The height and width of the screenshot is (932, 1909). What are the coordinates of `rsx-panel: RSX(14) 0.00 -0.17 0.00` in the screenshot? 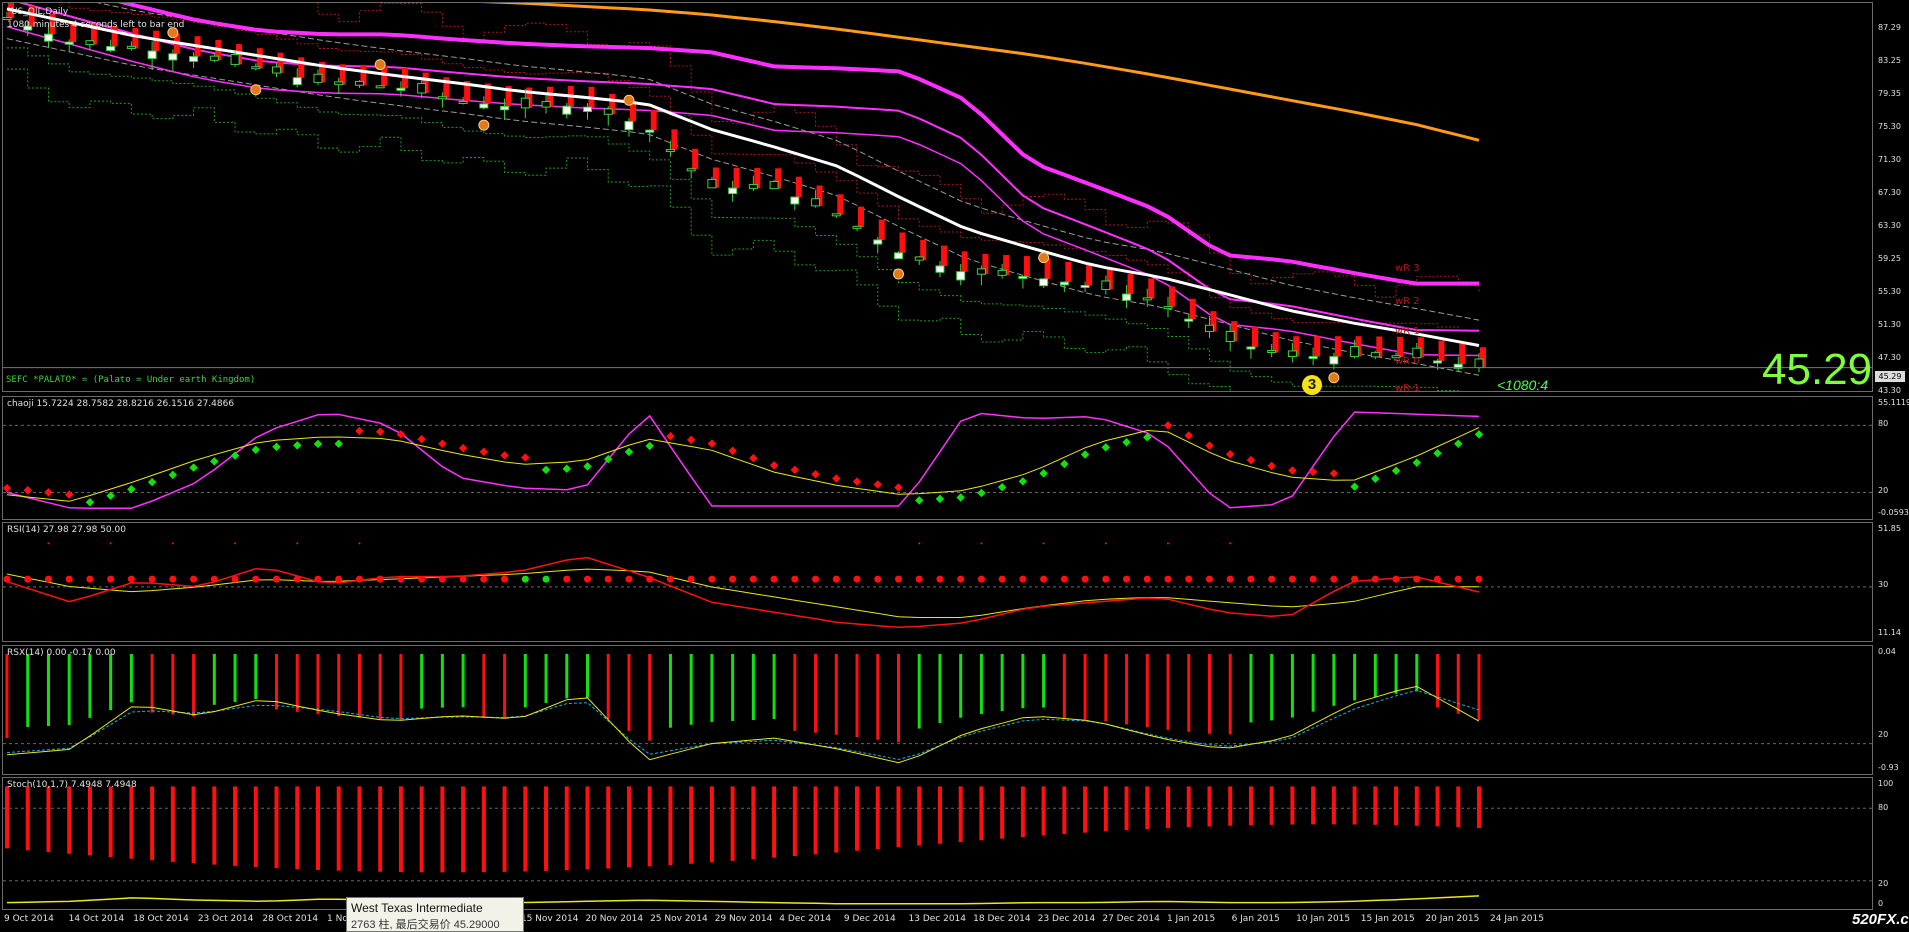 It's located at (937, 710).